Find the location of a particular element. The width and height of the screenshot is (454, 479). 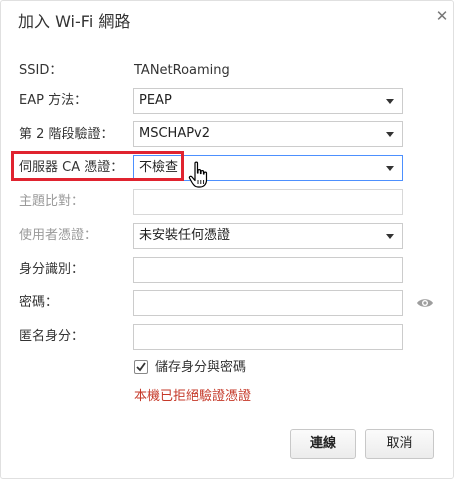

server-ca-value: 不檢查 is located at coordinates (159, 167).